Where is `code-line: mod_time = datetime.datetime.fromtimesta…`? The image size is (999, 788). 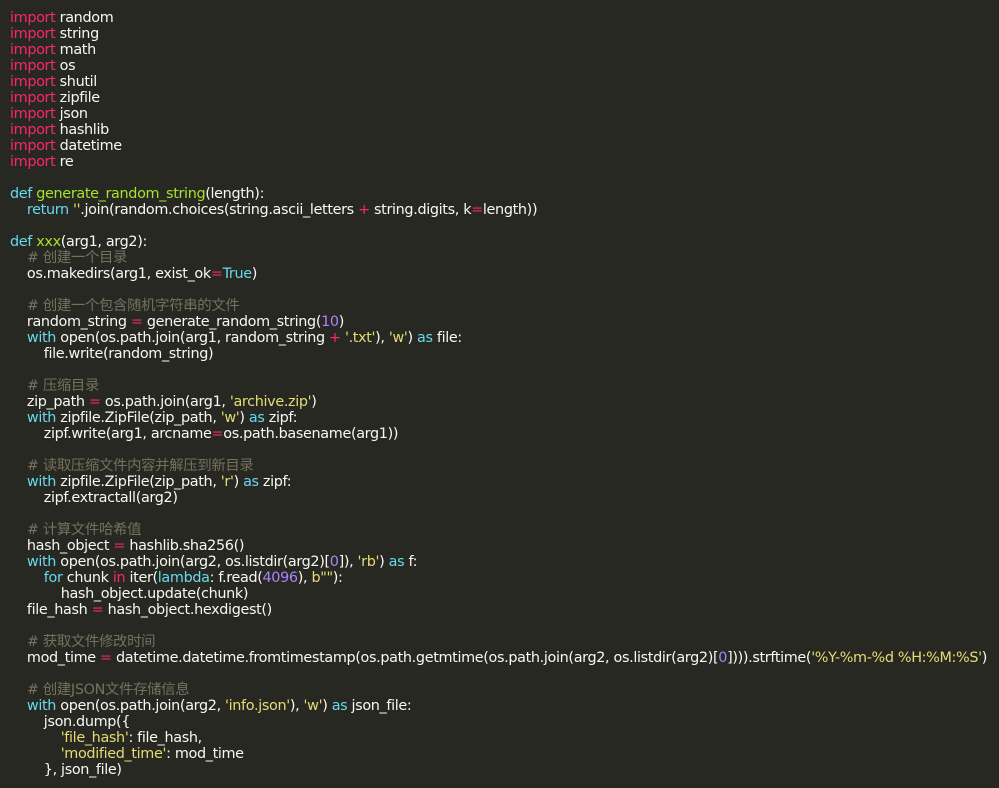 code-line: mod_time = datetime.datetime.fromtimesta… is located at coordinates (504, 658).